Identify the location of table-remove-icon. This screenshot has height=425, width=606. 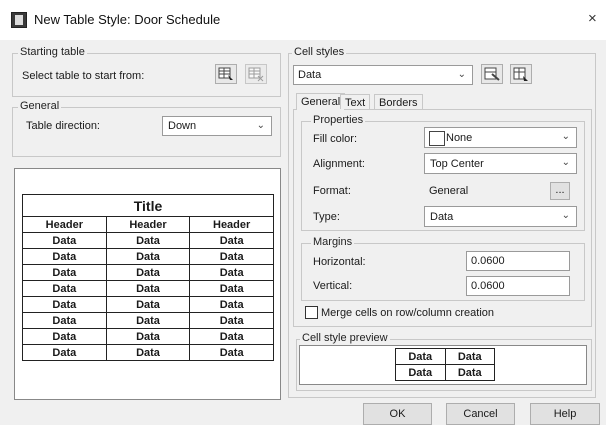
(256, 74).